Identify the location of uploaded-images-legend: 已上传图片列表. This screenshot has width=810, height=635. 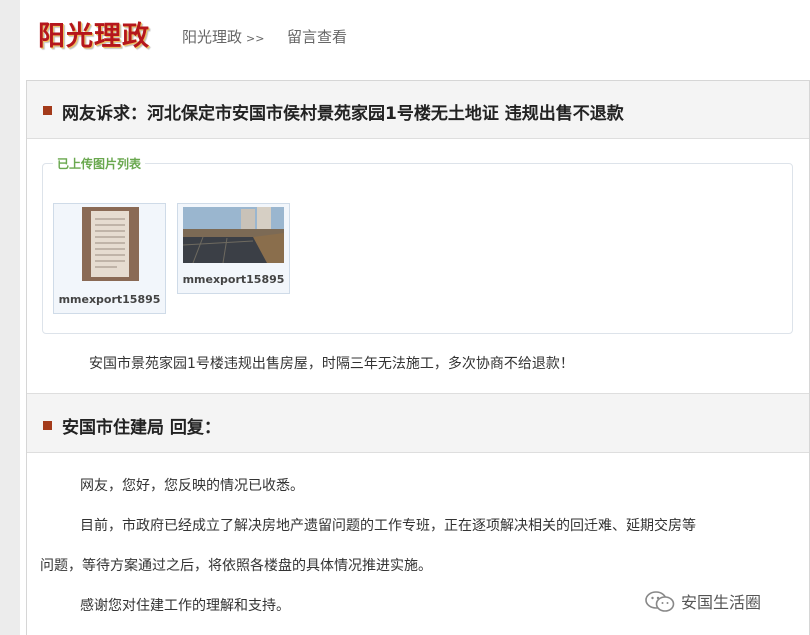
(99, 163).